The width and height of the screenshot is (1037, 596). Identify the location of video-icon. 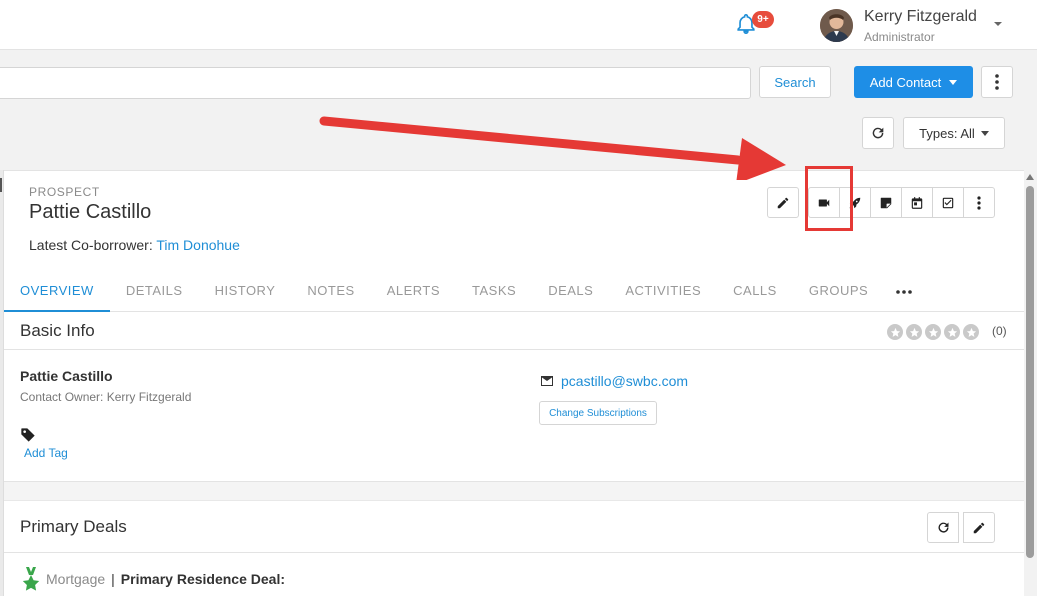
(824, 202).